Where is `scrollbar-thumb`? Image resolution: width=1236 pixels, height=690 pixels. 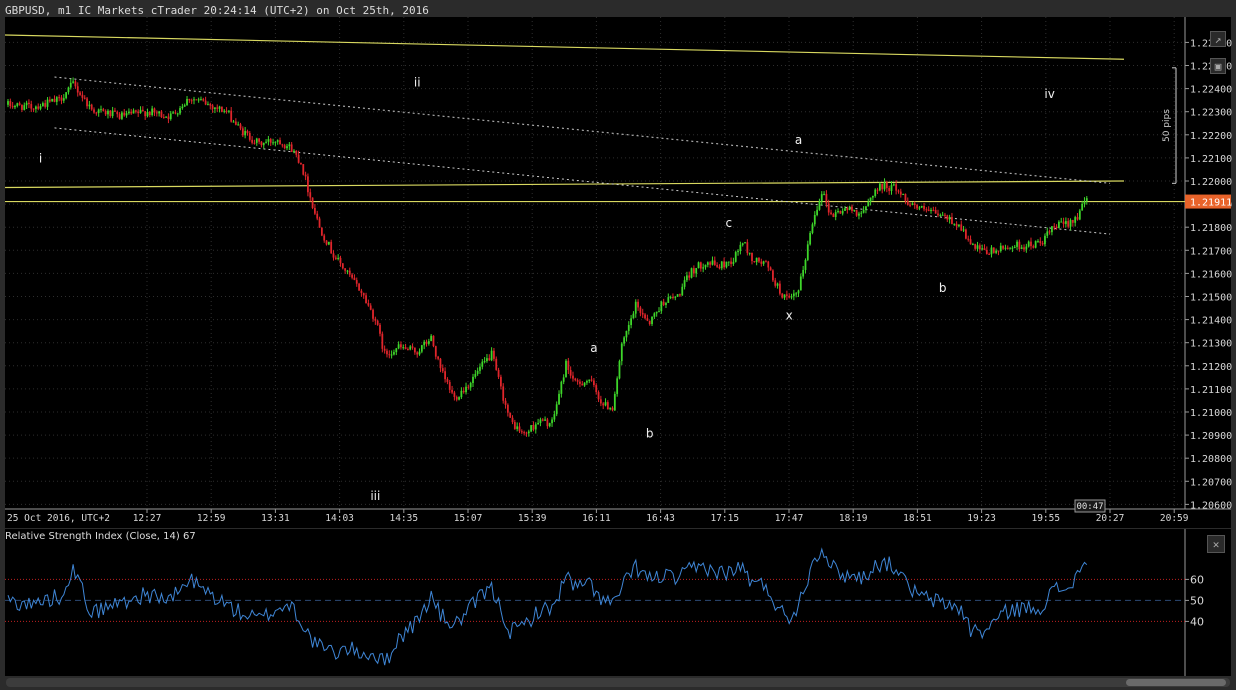 scrollbar-thumb is located at coordinates (1176, 682).